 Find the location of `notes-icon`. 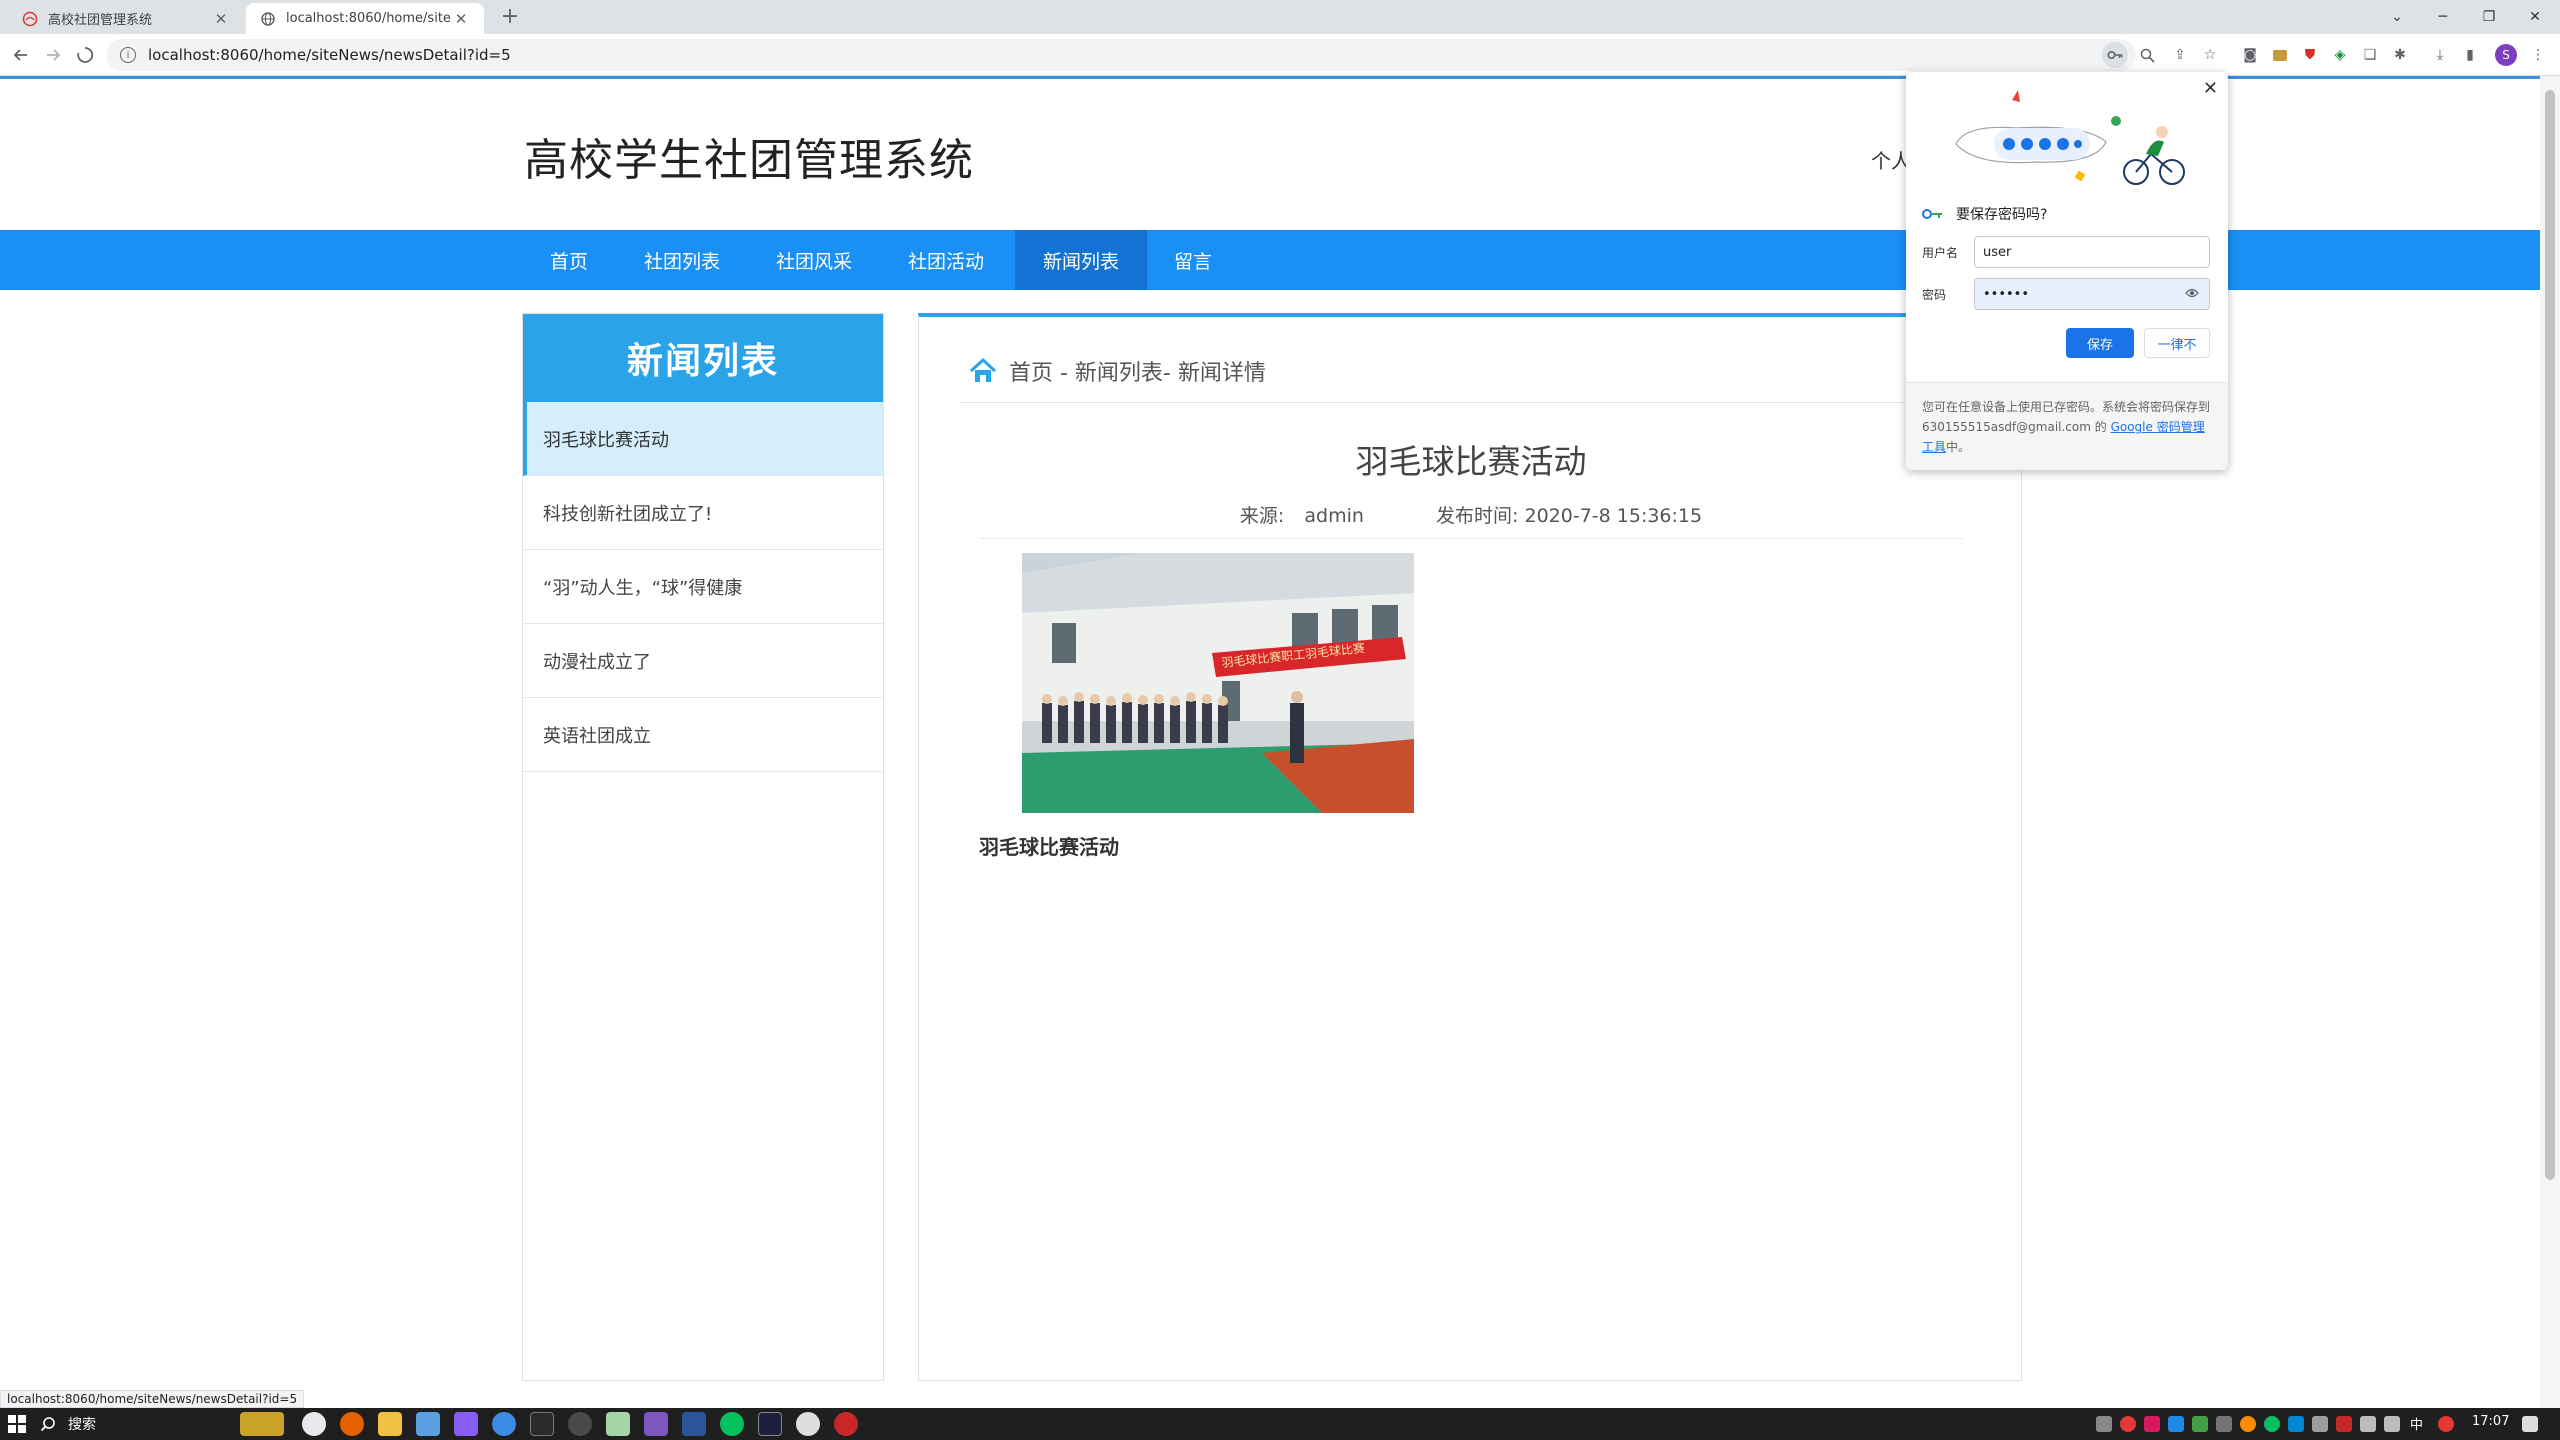

notes-icon is located at coordinates (618, 1424).